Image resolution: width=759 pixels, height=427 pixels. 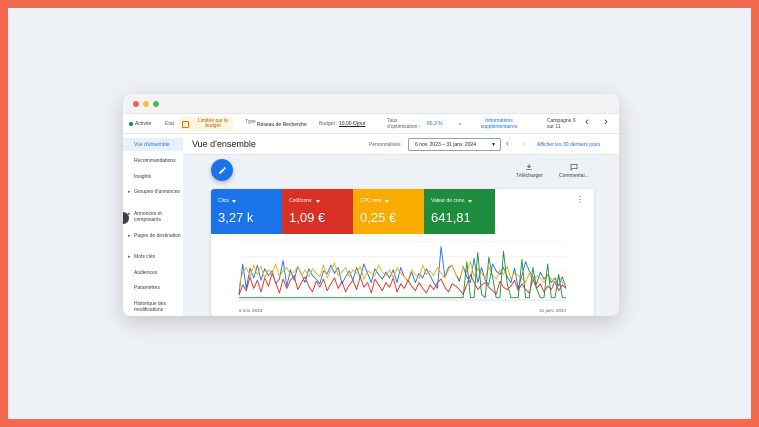 What do you see at coordinates (371, 104) in the screenshot?
I see `window-titlebar` at bounding box center [371, 104].